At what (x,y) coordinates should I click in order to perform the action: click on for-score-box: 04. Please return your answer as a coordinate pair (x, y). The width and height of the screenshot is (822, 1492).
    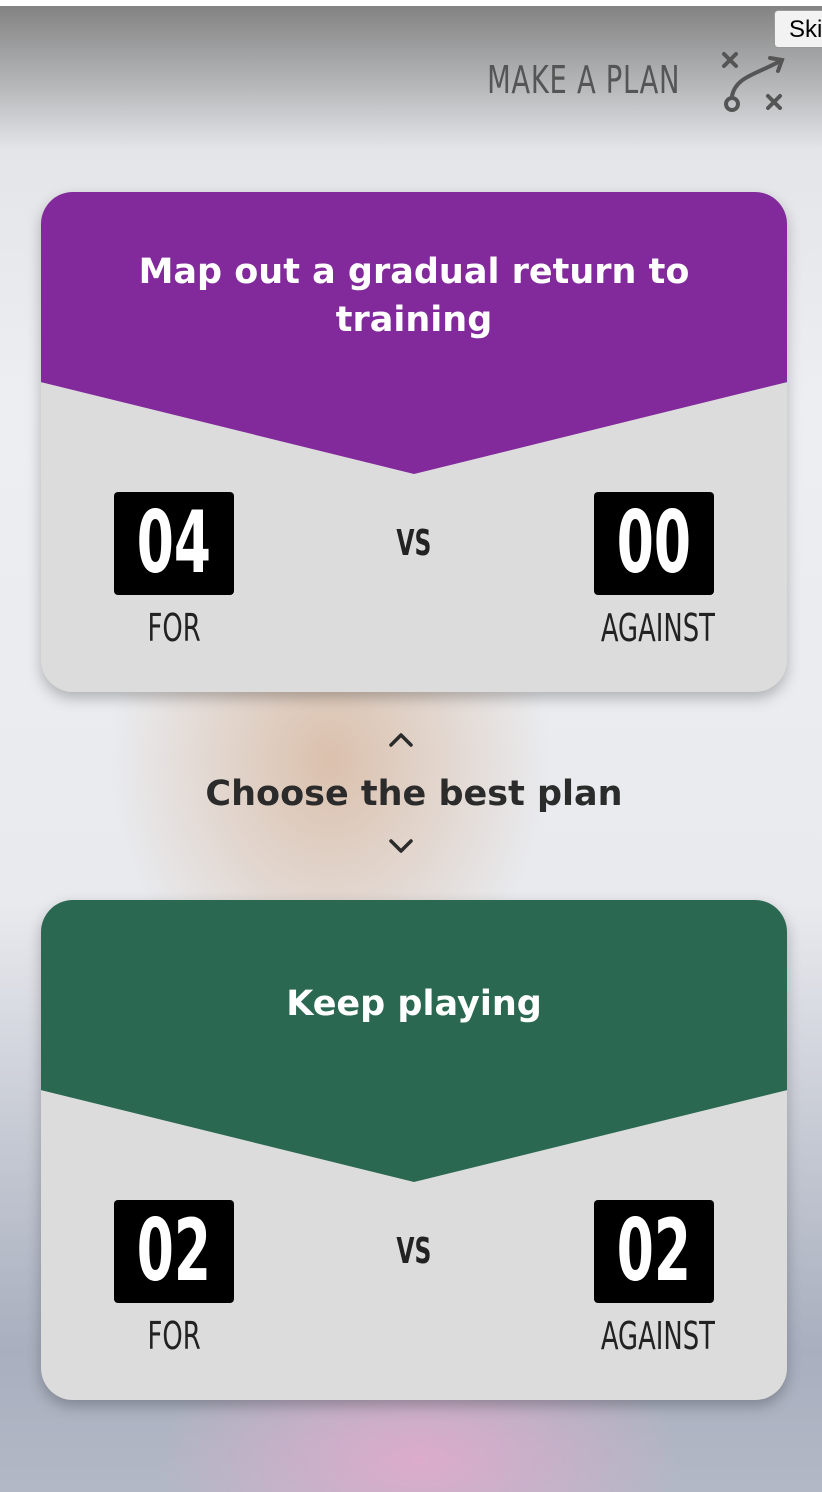
    Looking at the image, I should click on (174, 543).